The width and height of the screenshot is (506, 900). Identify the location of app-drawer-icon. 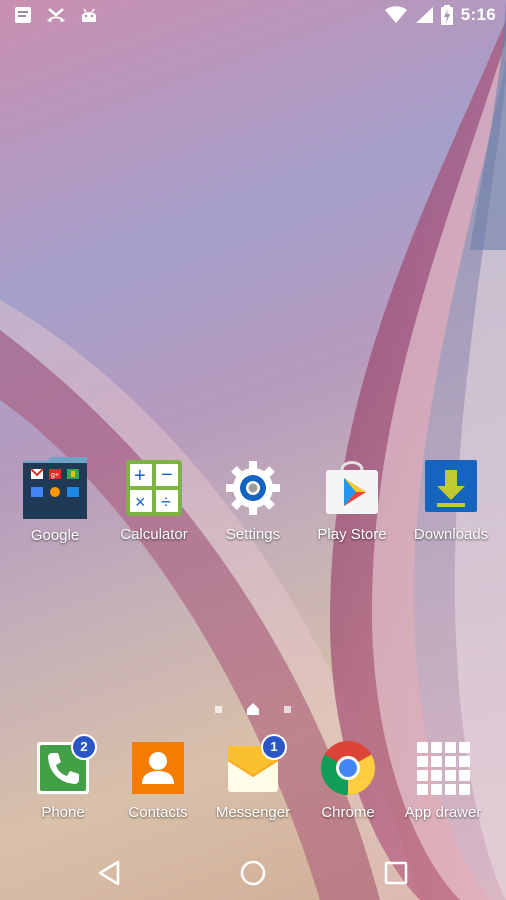
(443, 768).